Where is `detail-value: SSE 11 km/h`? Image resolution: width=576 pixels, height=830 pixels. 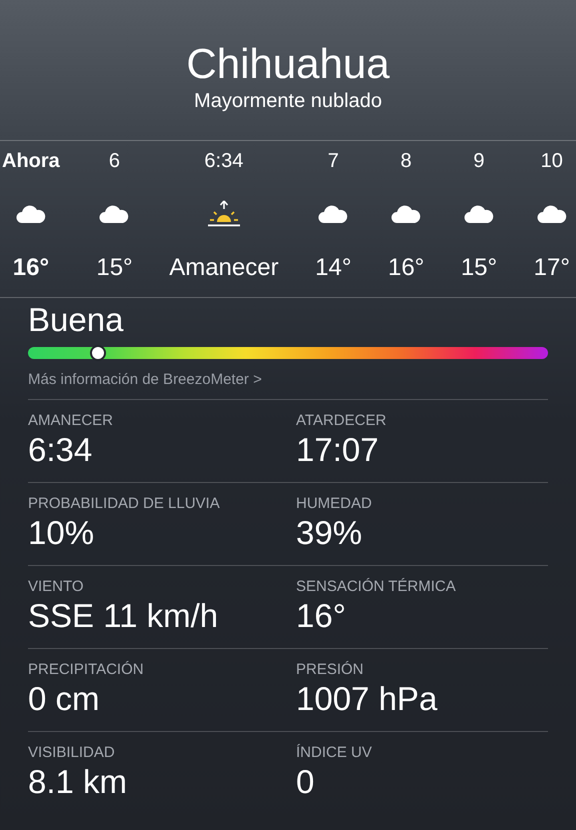 detail-value: SSE 11 km/h is located at coordinates (123, 616).